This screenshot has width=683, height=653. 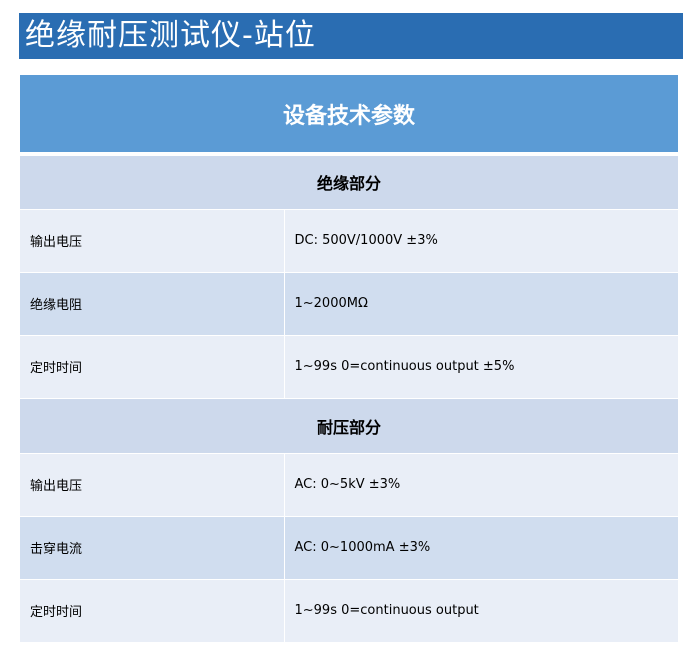 What do you see at coordinates (481, 367) in the screenshot?
I see `param-value: 1~99s 0=continuous output ±5%` at bounding box center [481, 367].